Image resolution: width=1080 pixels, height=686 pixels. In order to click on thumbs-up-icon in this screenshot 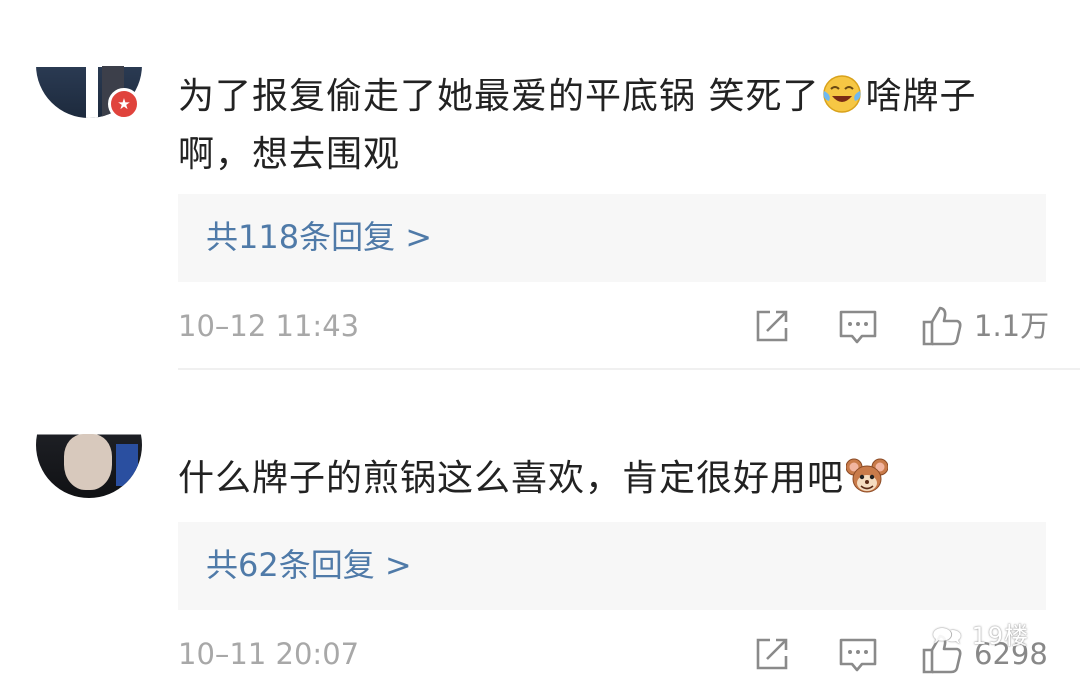, I will do `click(942, 326)`.